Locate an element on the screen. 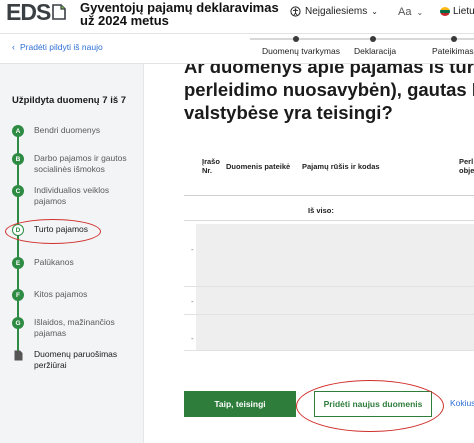  table-total-row: Iš viso: is located at coordinates (329, 208).